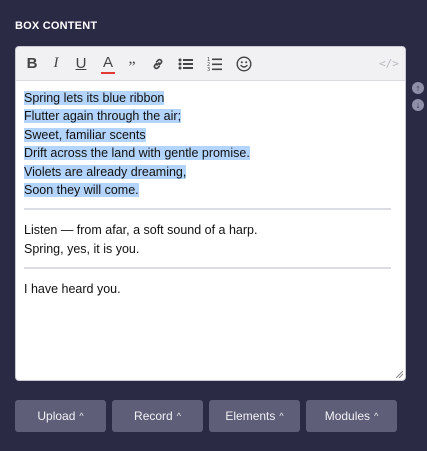 The width and height of the screenshot is (427, 451). I want to click on text-color-swatch, so click(108, 72).